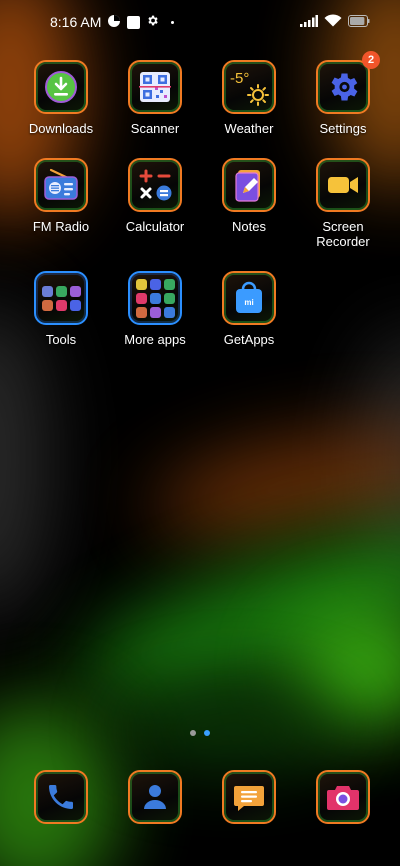 The width and height of the screenshot is (400, 866). I want to click on app-getapps: mi GetApps, so click(249, 309).